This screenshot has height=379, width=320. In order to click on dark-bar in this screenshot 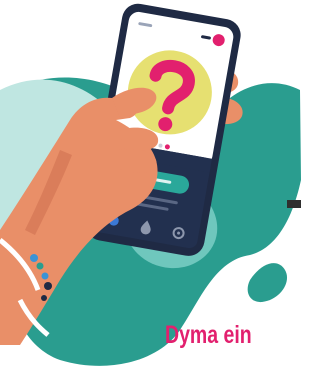, I will do `click(294, 204)`.